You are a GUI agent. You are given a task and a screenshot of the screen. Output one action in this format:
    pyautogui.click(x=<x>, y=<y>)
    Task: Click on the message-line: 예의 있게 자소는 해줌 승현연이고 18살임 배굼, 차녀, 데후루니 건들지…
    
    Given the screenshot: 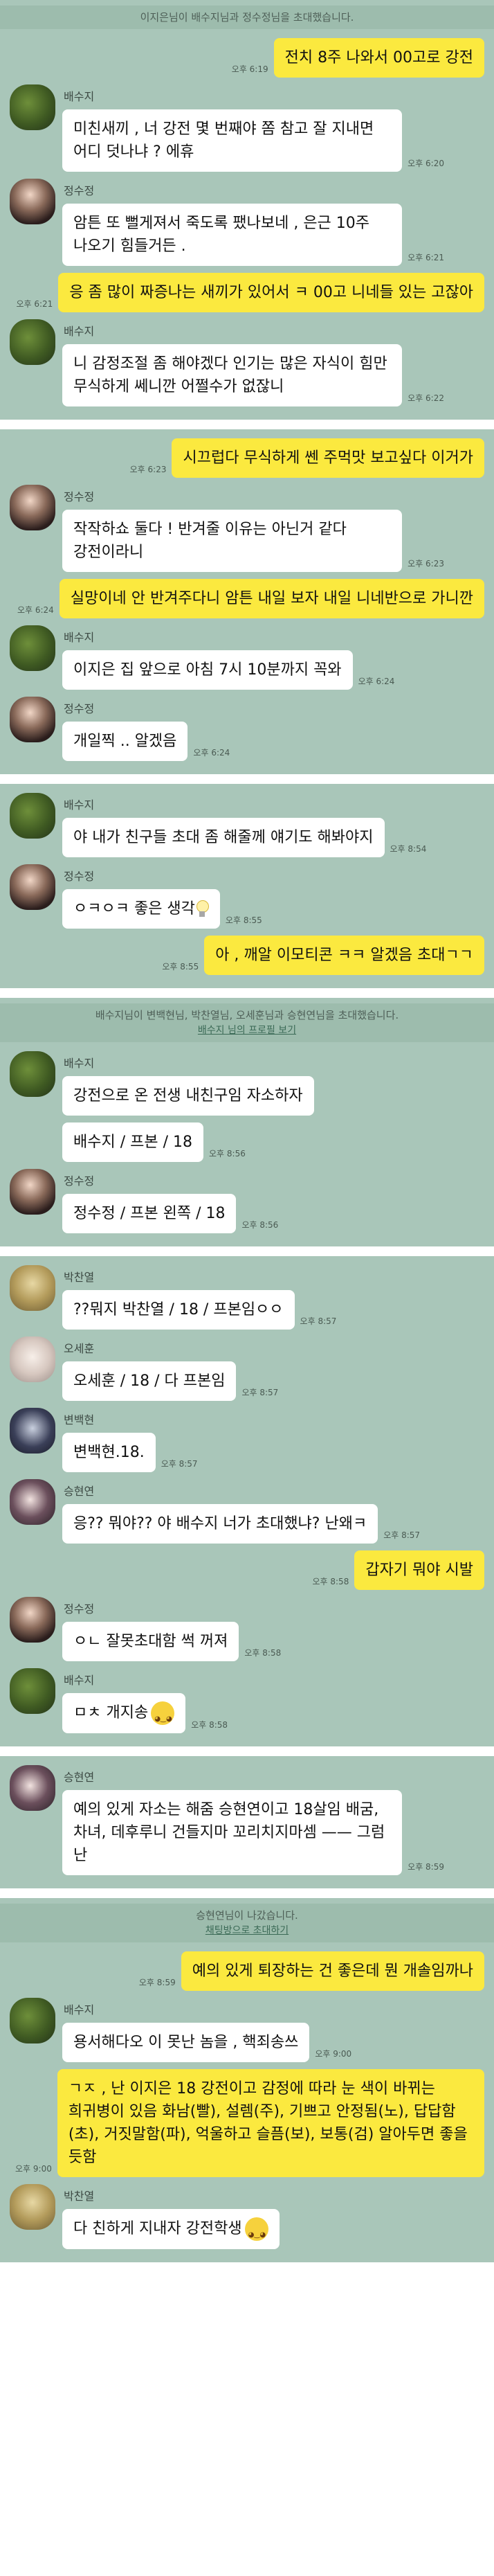 What is the action you would take?
    pyautogui.click(x=256, y=1832)
    